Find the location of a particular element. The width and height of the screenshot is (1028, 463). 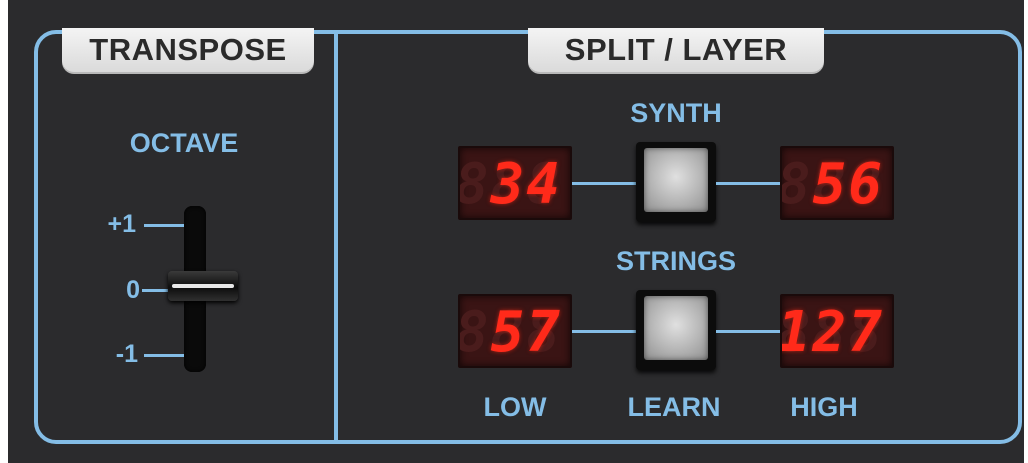

strings-learn-button-cap is located at coordinates (676, 328).